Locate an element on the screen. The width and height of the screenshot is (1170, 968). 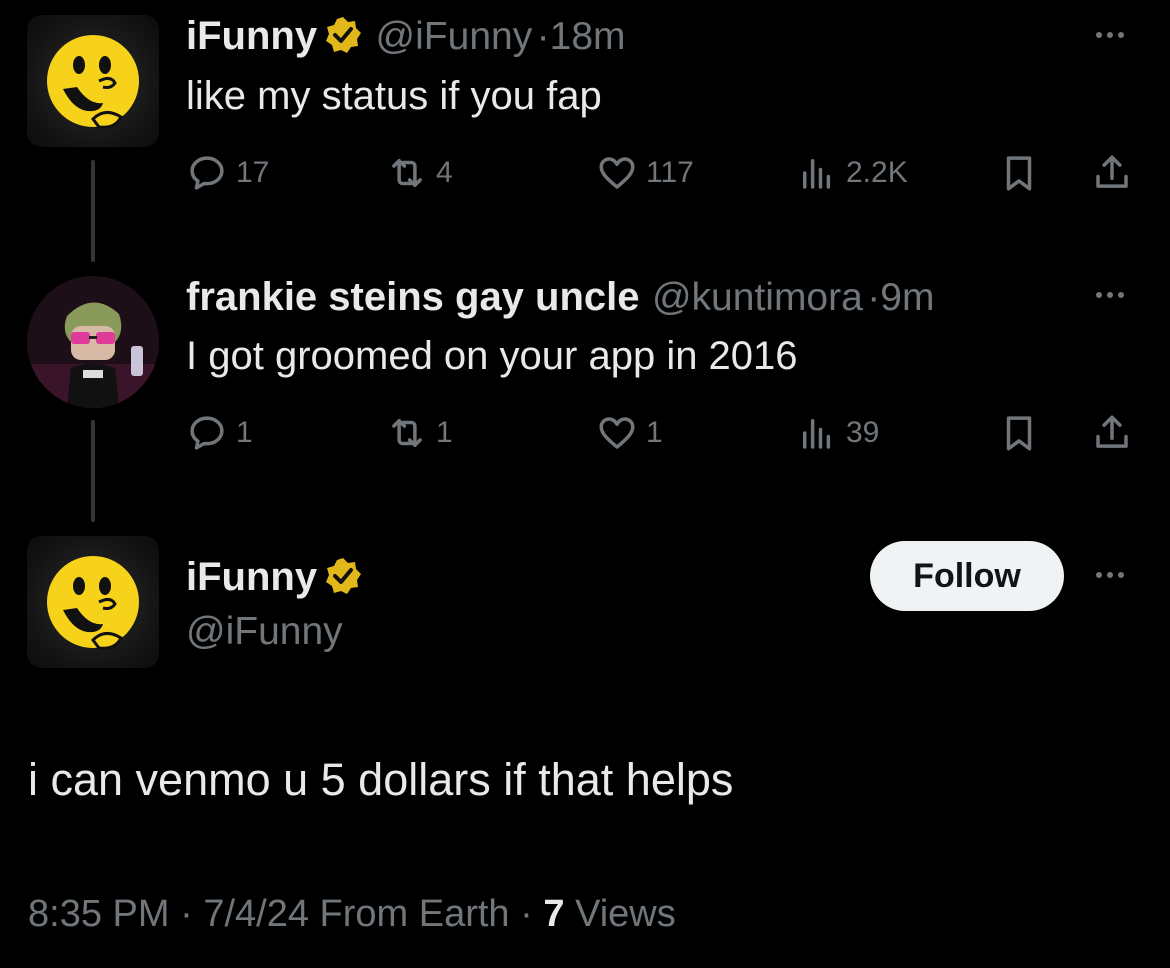
views-count: 39 is located at coordinates (863, 432).